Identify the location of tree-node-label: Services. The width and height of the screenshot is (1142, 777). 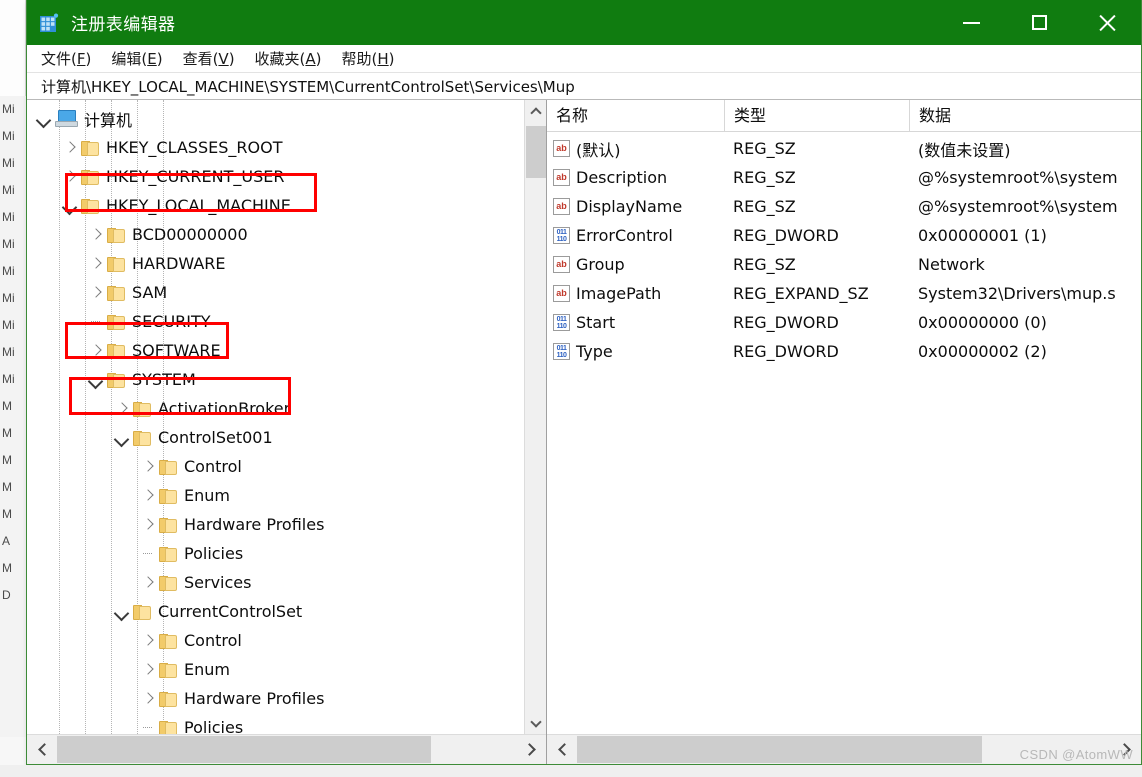
(218, 582).